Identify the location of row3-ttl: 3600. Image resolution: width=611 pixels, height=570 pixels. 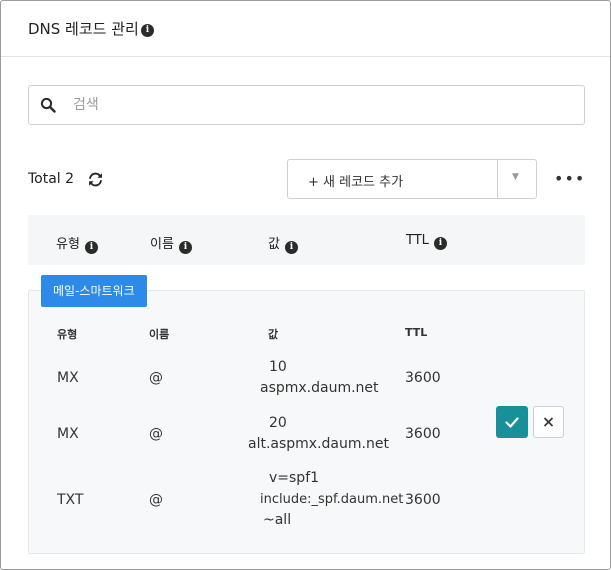
(423, 500).